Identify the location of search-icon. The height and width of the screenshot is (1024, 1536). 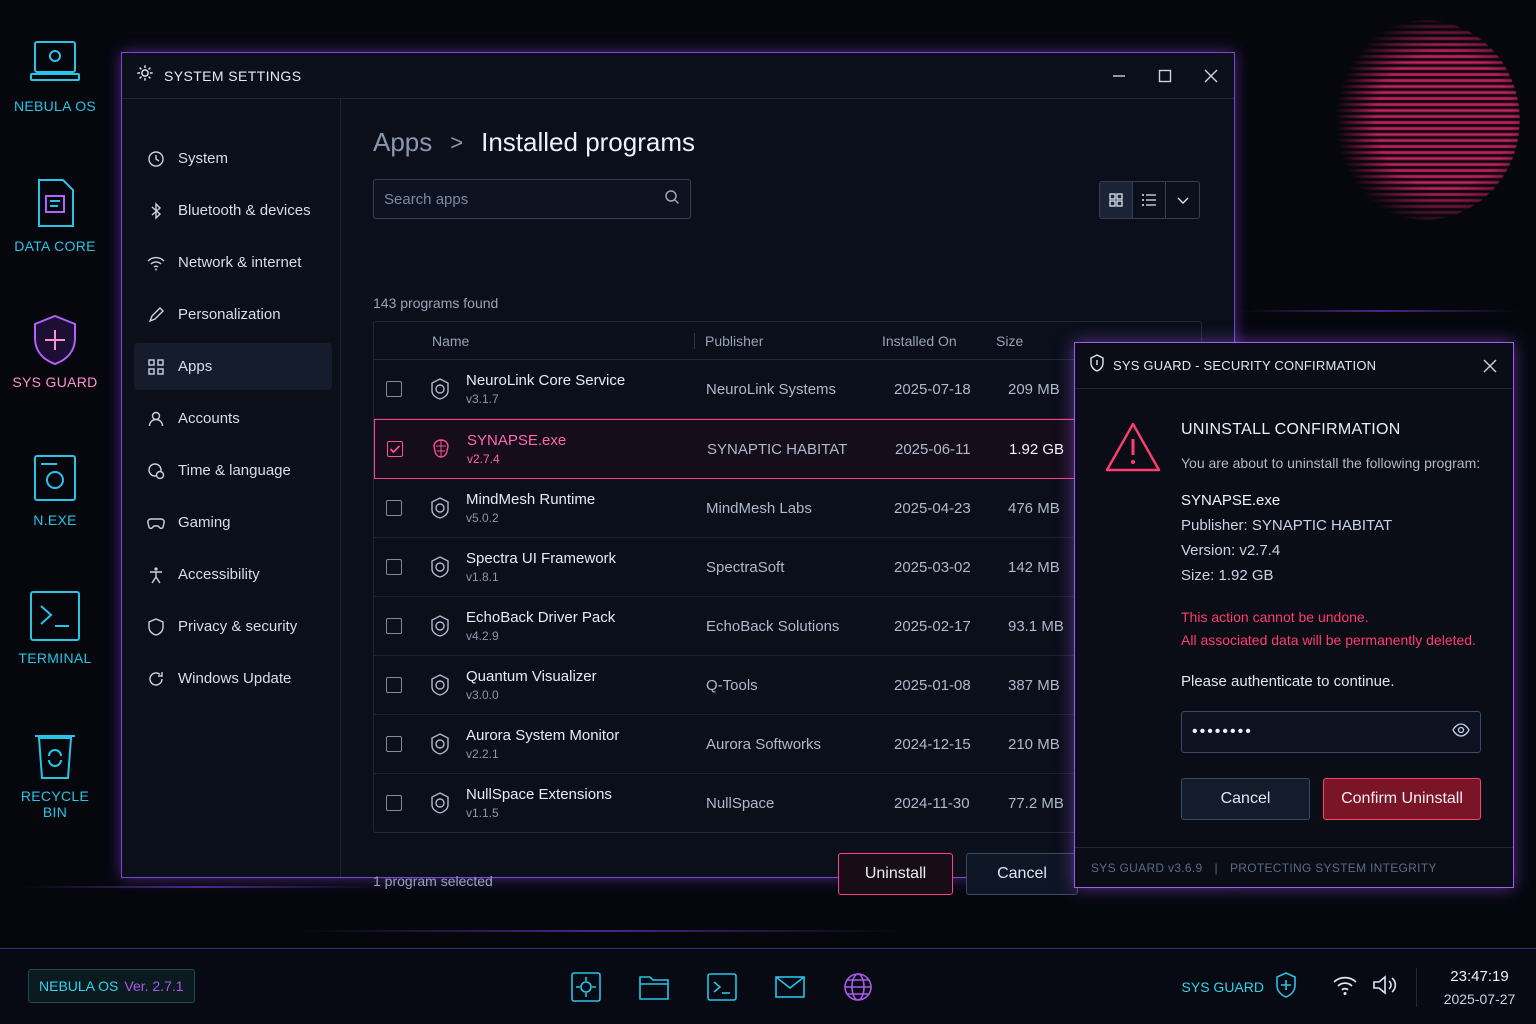
(672, 199).